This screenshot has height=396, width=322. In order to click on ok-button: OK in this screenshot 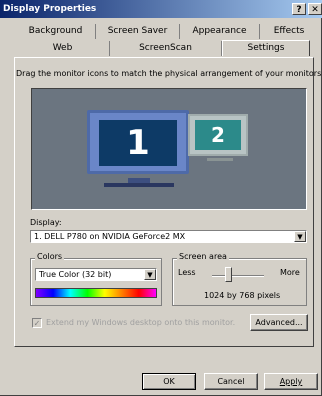, I will do `click(169, 381)`.